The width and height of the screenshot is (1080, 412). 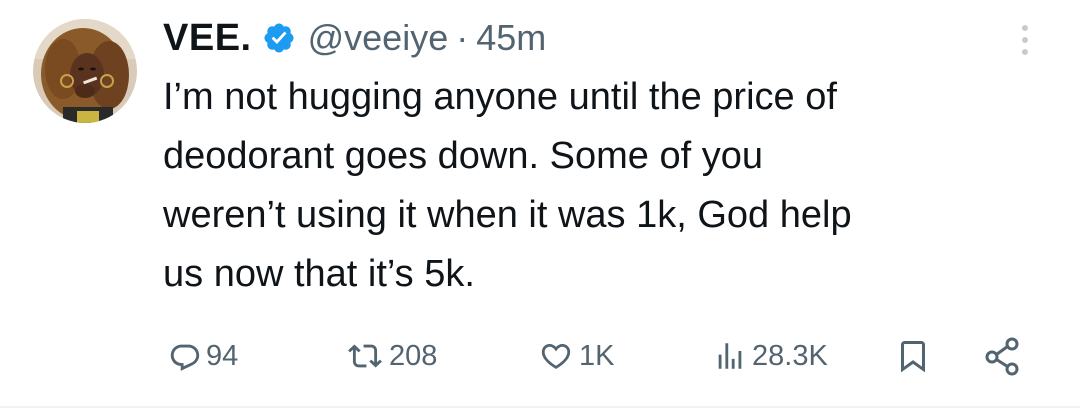 I want to click on tweet-header: VEE. @veeiye · 45m, so click(x=354, y=38).